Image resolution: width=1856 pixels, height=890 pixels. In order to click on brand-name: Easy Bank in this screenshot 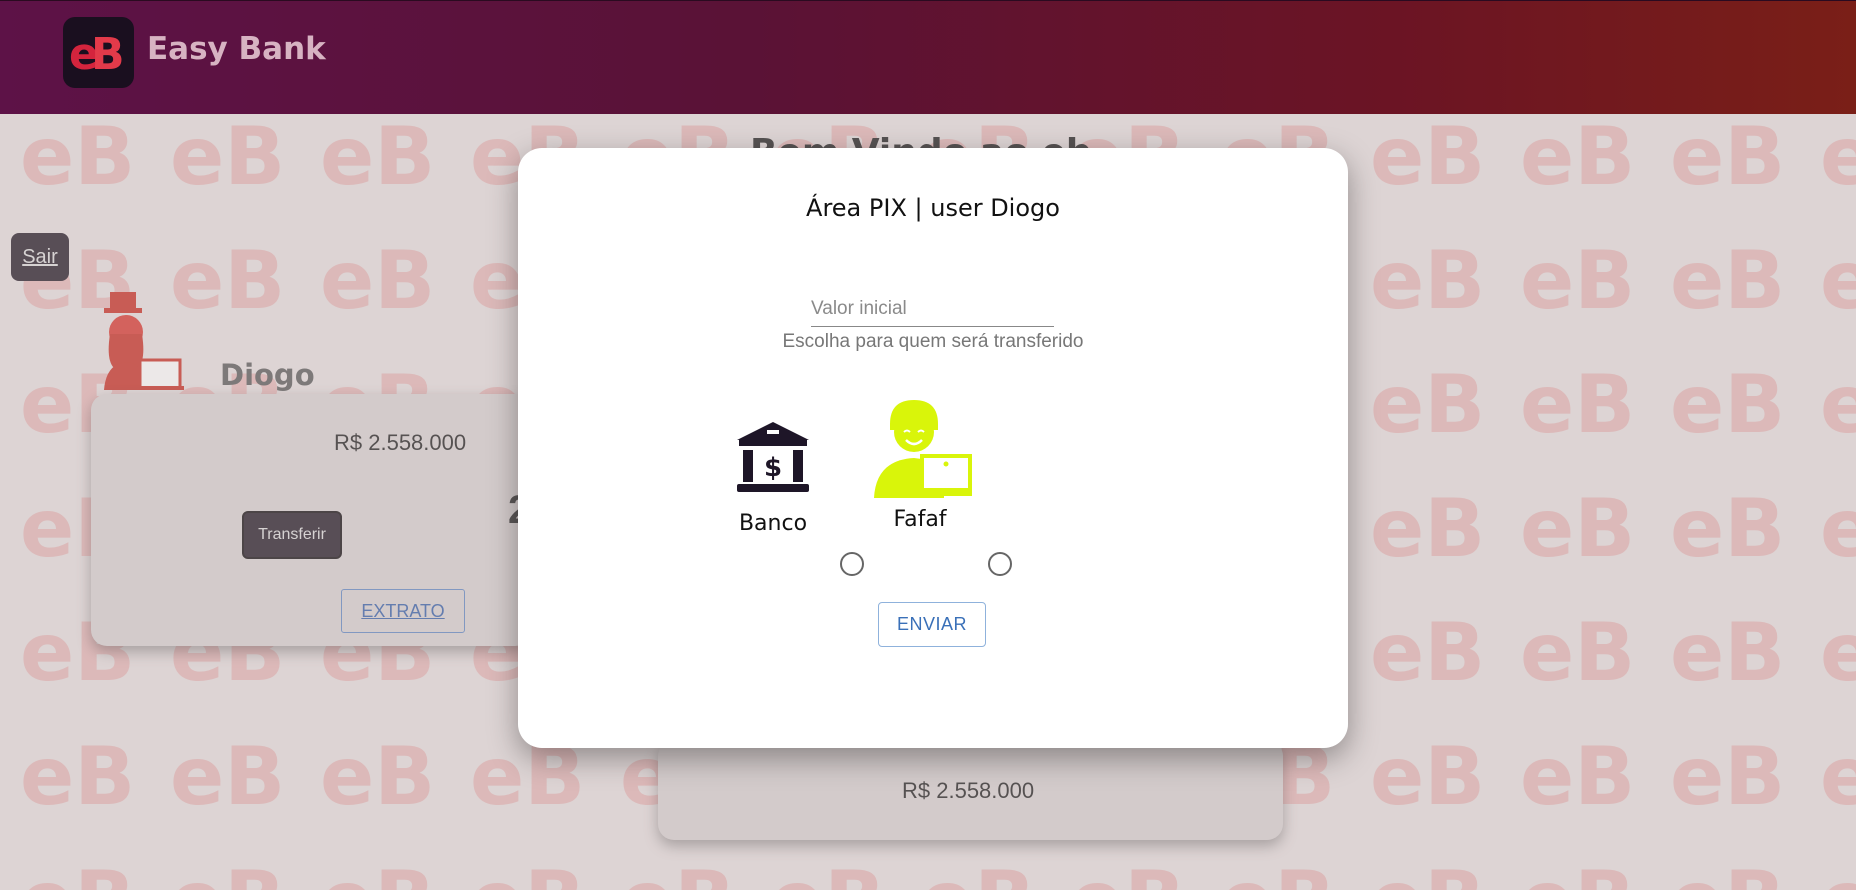, I will do `click(236, 49)`.